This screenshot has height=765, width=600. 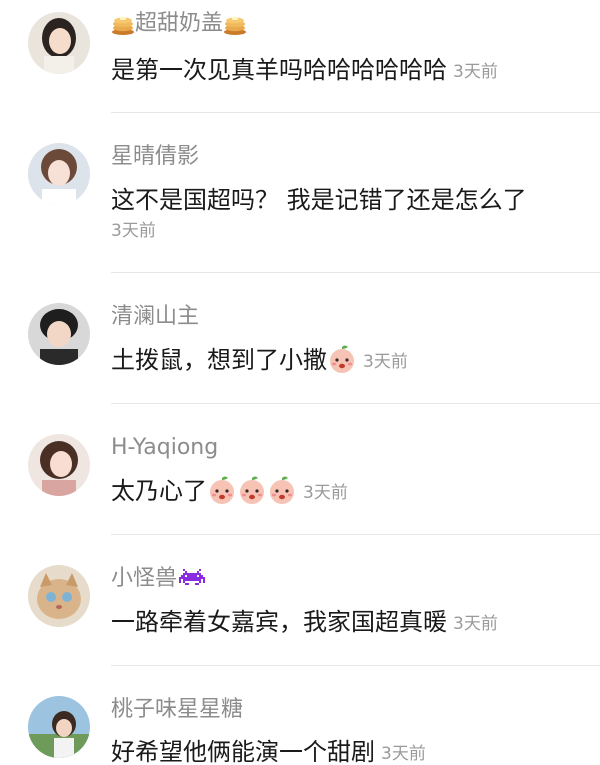 I want to click on comment-body: 一路牵着女嘉宾，我家国超真暖, so click(x=279, y=622).